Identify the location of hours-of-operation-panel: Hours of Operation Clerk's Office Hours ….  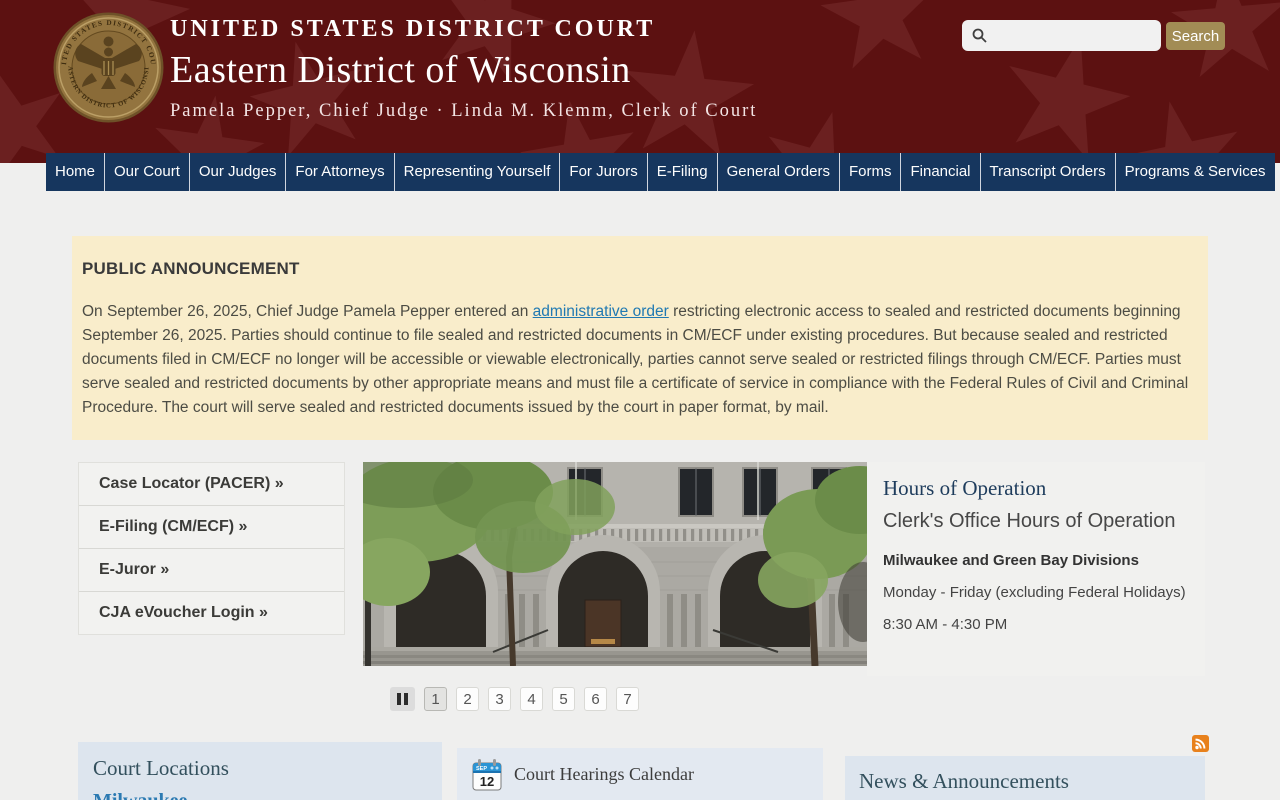
(1036, 569).